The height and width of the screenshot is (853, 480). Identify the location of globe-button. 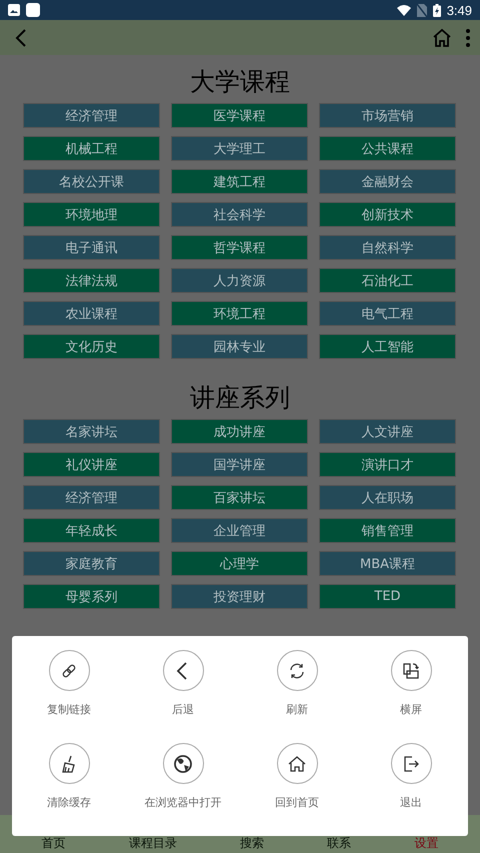
(183, 763).